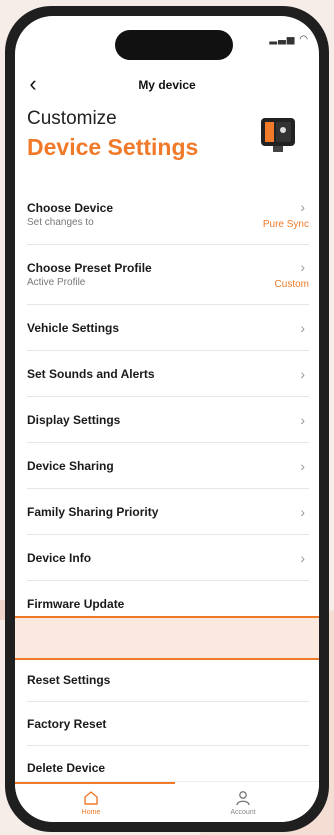 The image size is (334, 835). I want to click on setting-vehicle-settings: Vehicle Settings ›, so click(168, 328).